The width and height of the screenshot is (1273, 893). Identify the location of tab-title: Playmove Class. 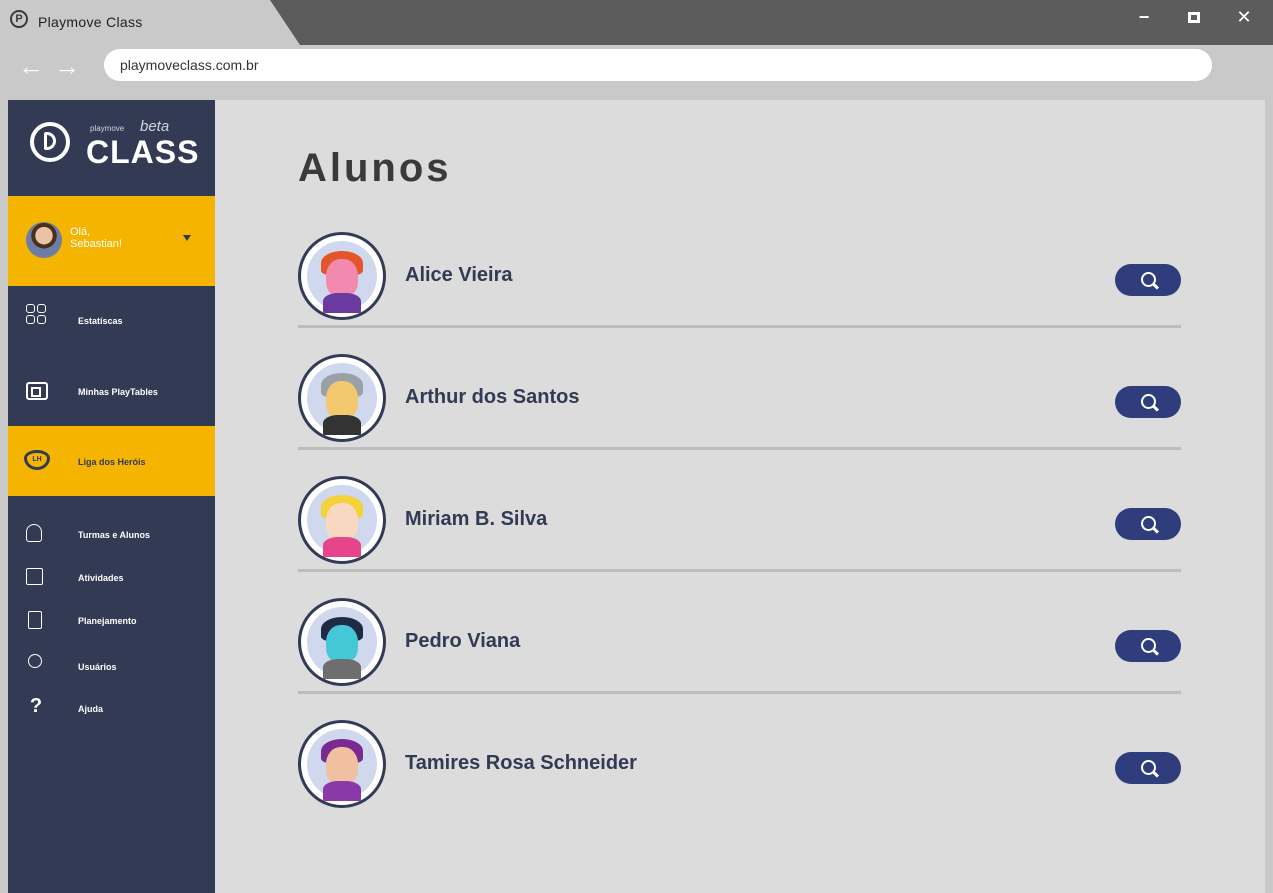
(90, 22).